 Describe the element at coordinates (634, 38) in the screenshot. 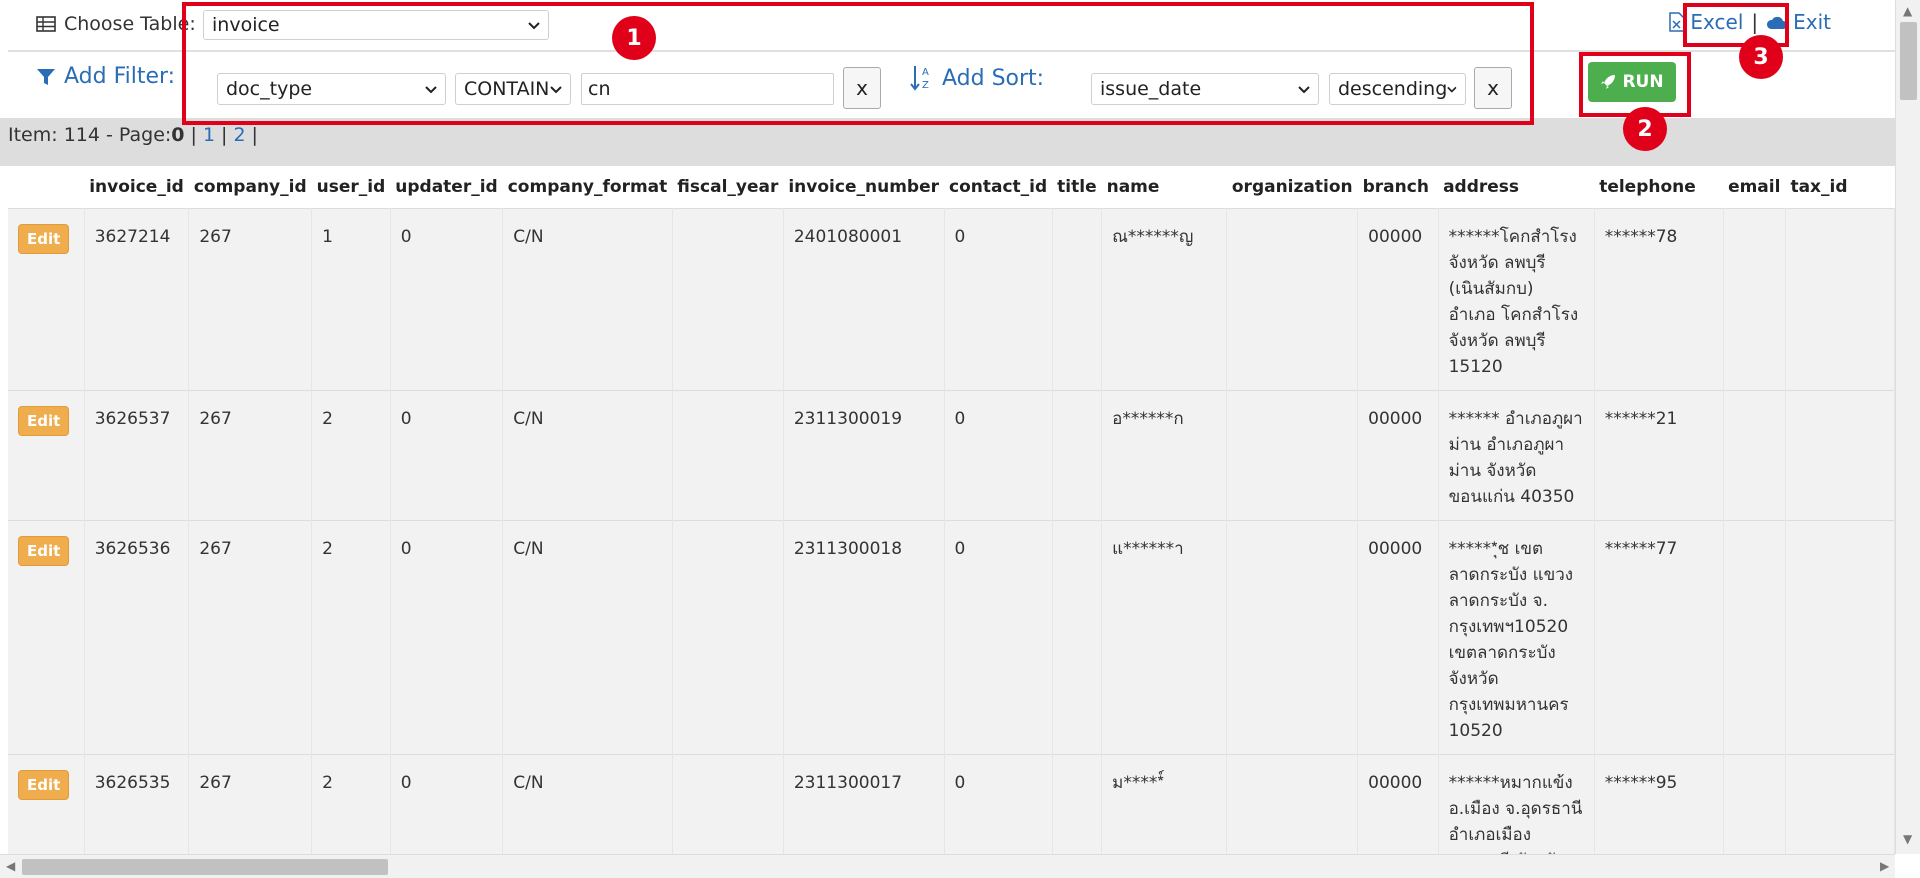

I see `annotation-badge-1: 1` at that location.